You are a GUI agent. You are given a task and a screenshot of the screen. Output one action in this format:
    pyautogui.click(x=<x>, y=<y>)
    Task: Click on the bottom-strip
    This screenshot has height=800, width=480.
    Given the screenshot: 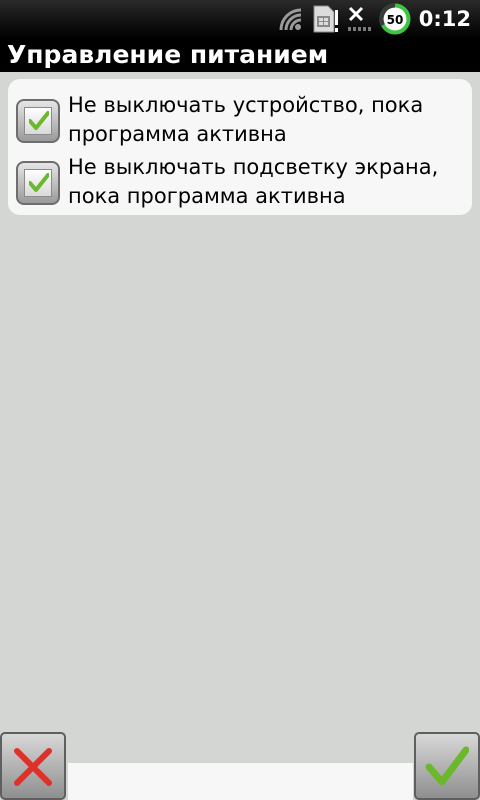 What is the action you would take?
    pyautogui.click(x=240, y=781)
    